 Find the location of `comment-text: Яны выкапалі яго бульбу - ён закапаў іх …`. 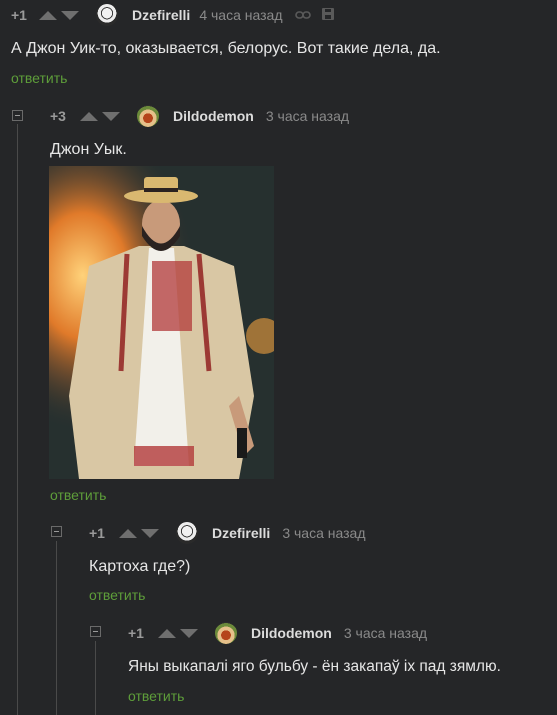

comment-text: Яны выкапалі яго бульбу - ён закапаў іх … is located at coordinates (314, 666).